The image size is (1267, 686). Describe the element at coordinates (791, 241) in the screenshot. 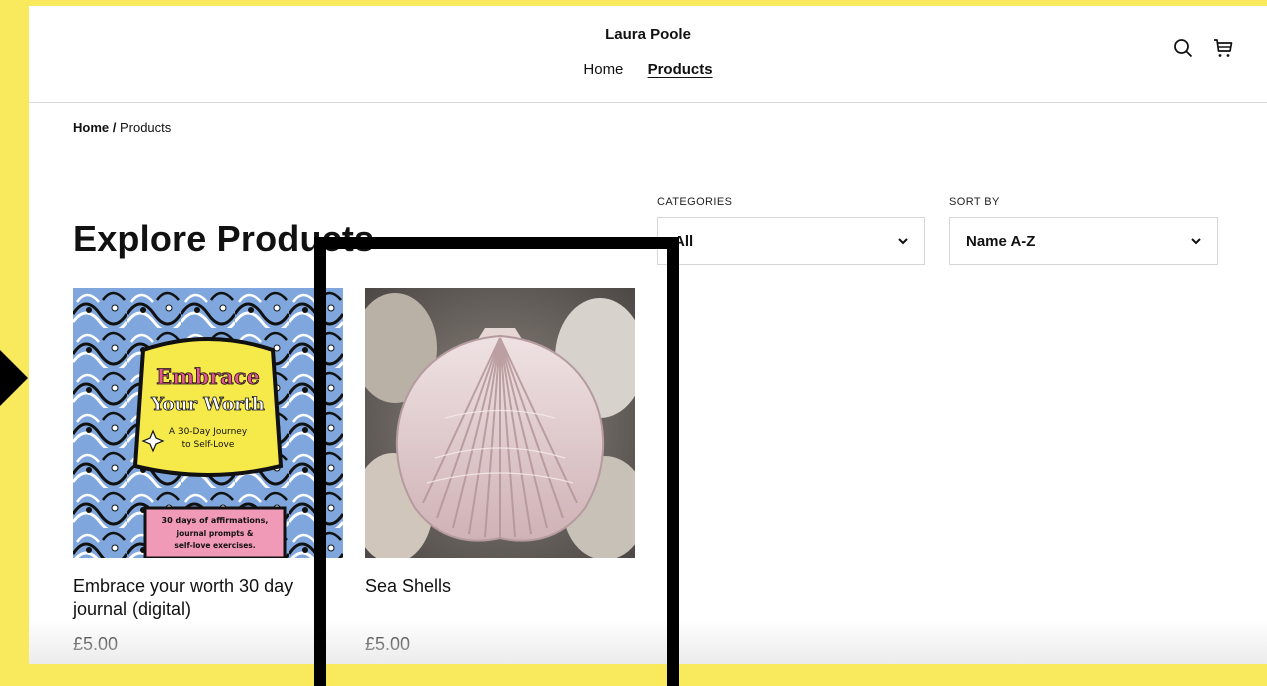

I see `categories-select: All` at that location.